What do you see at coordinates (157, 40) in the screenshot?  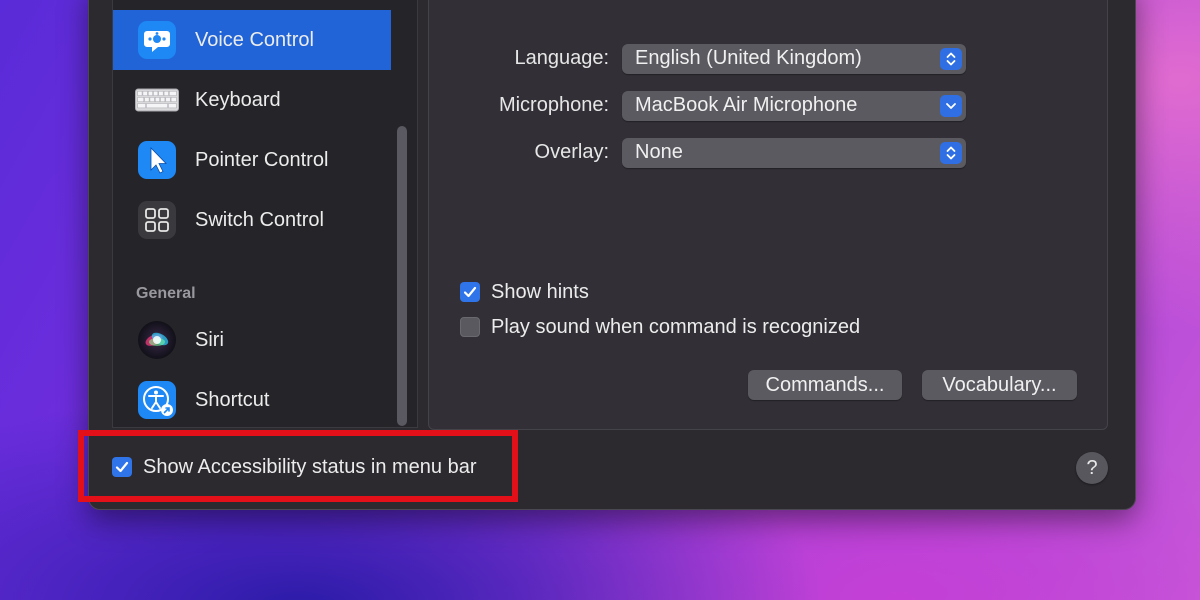 I see `voice-control-icon` at bounding box center [157, 40].